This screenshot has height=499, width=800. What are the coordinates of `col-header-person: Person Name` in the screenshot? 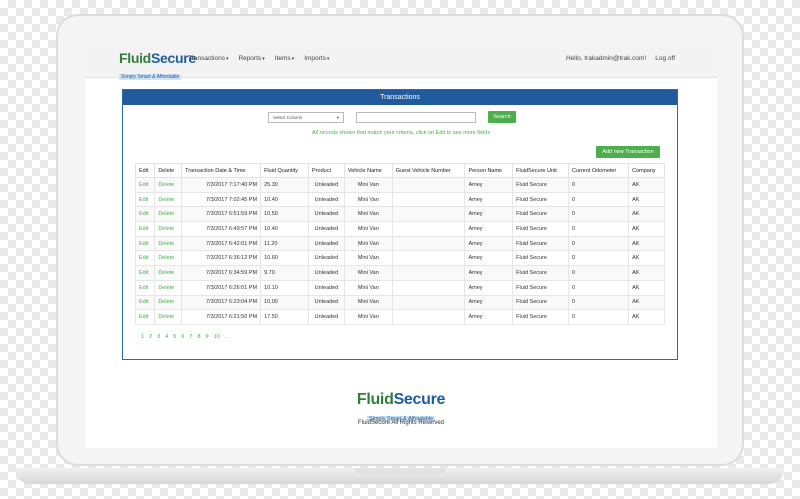 It's located at (489, 170).